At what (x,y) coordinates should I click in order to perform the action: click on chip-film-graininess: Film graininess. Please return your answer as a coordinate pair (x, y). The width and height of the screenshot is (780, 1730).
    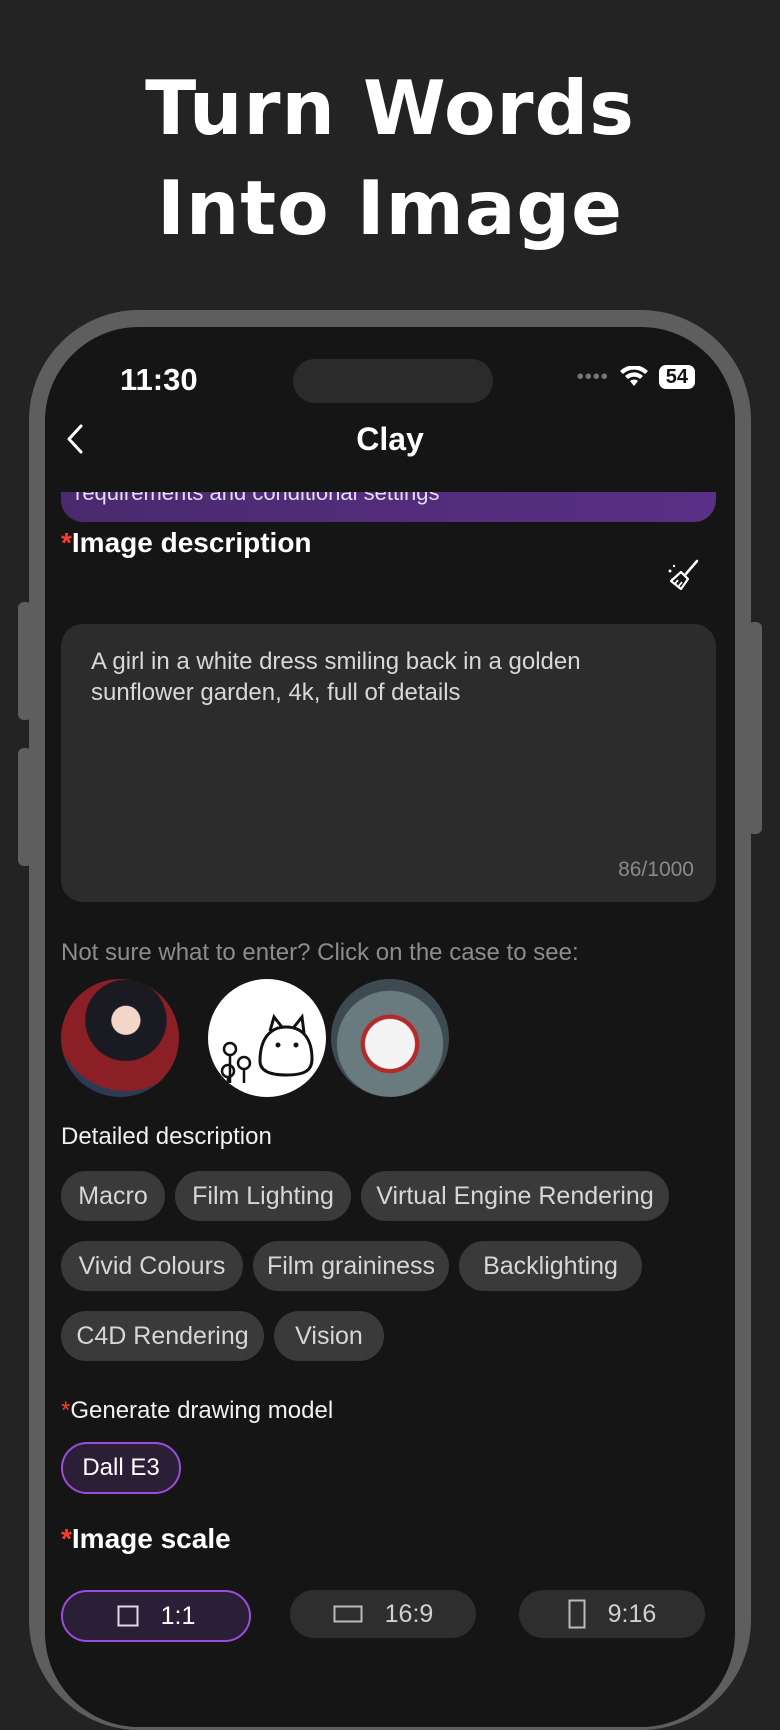
    Looking at the image, I should click on (351, 1266).